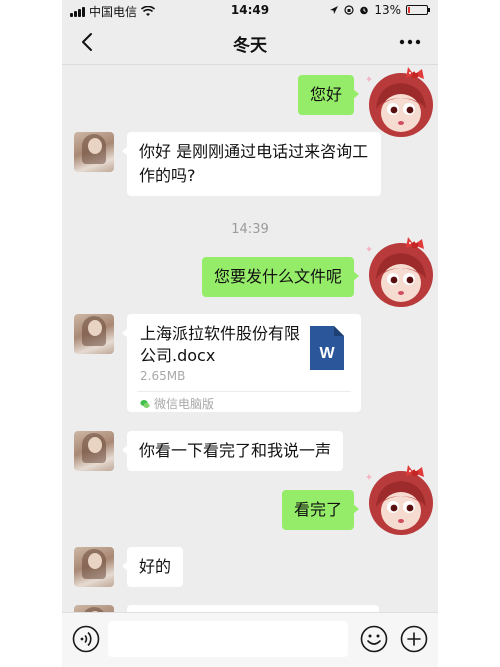 The width and height of the screenshot is (500, 667). I want to click on emoji-icon, so click(374, 639).